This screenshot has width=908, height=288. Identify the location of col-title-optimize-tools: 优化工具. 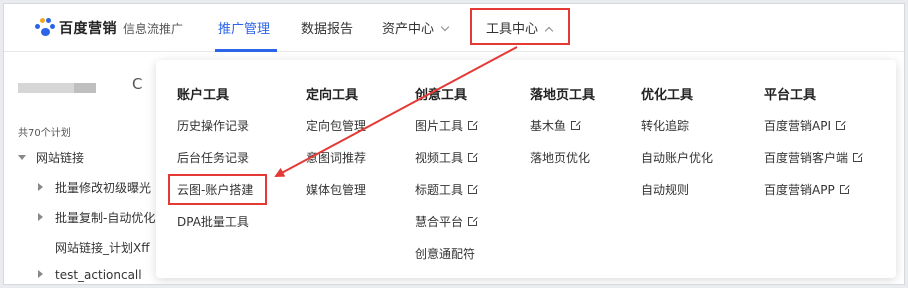
(667, 95).